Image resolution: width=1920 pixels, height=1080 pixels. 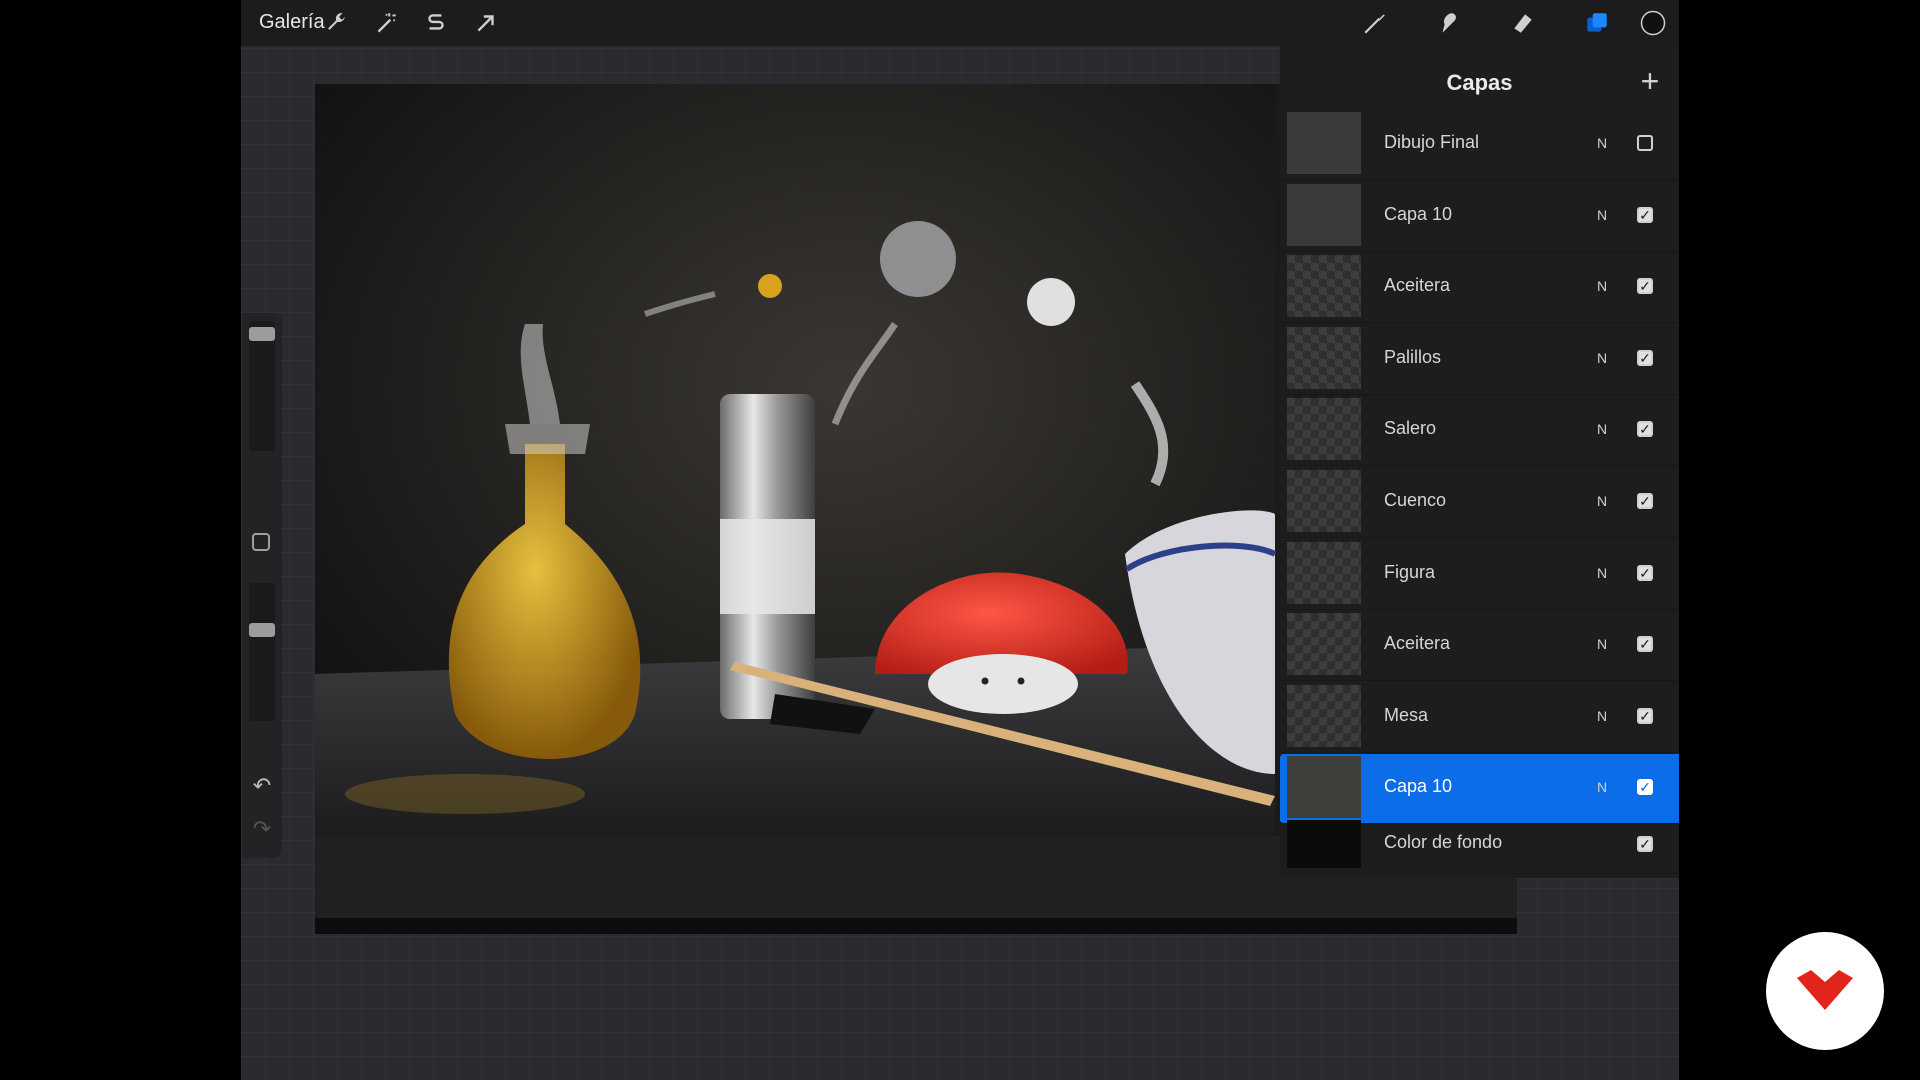 I want to click on layer-row: Dibujo Final N, so click(x=1479, y=145).